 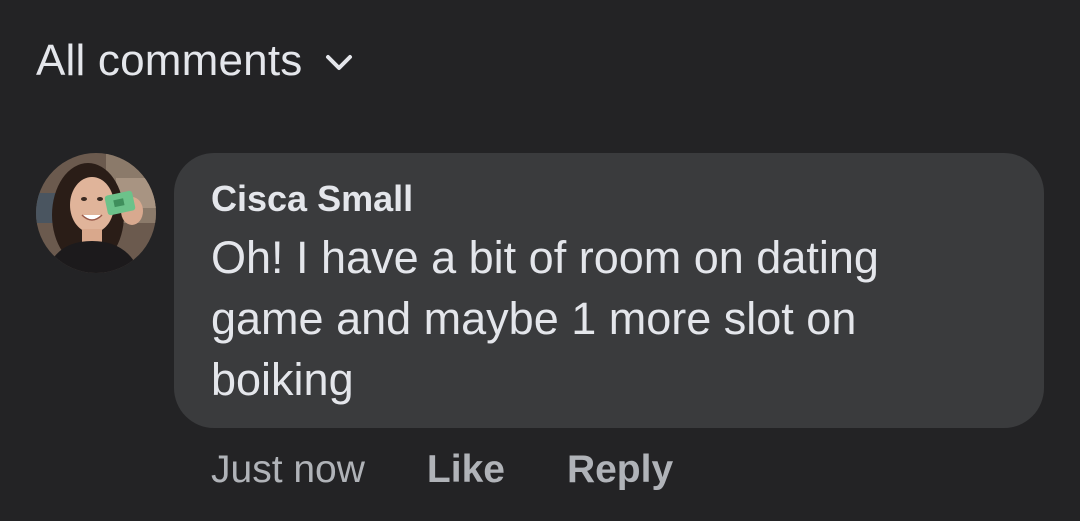 I want to click on comment-timestamp: Just now, so click(x=288, y=470).